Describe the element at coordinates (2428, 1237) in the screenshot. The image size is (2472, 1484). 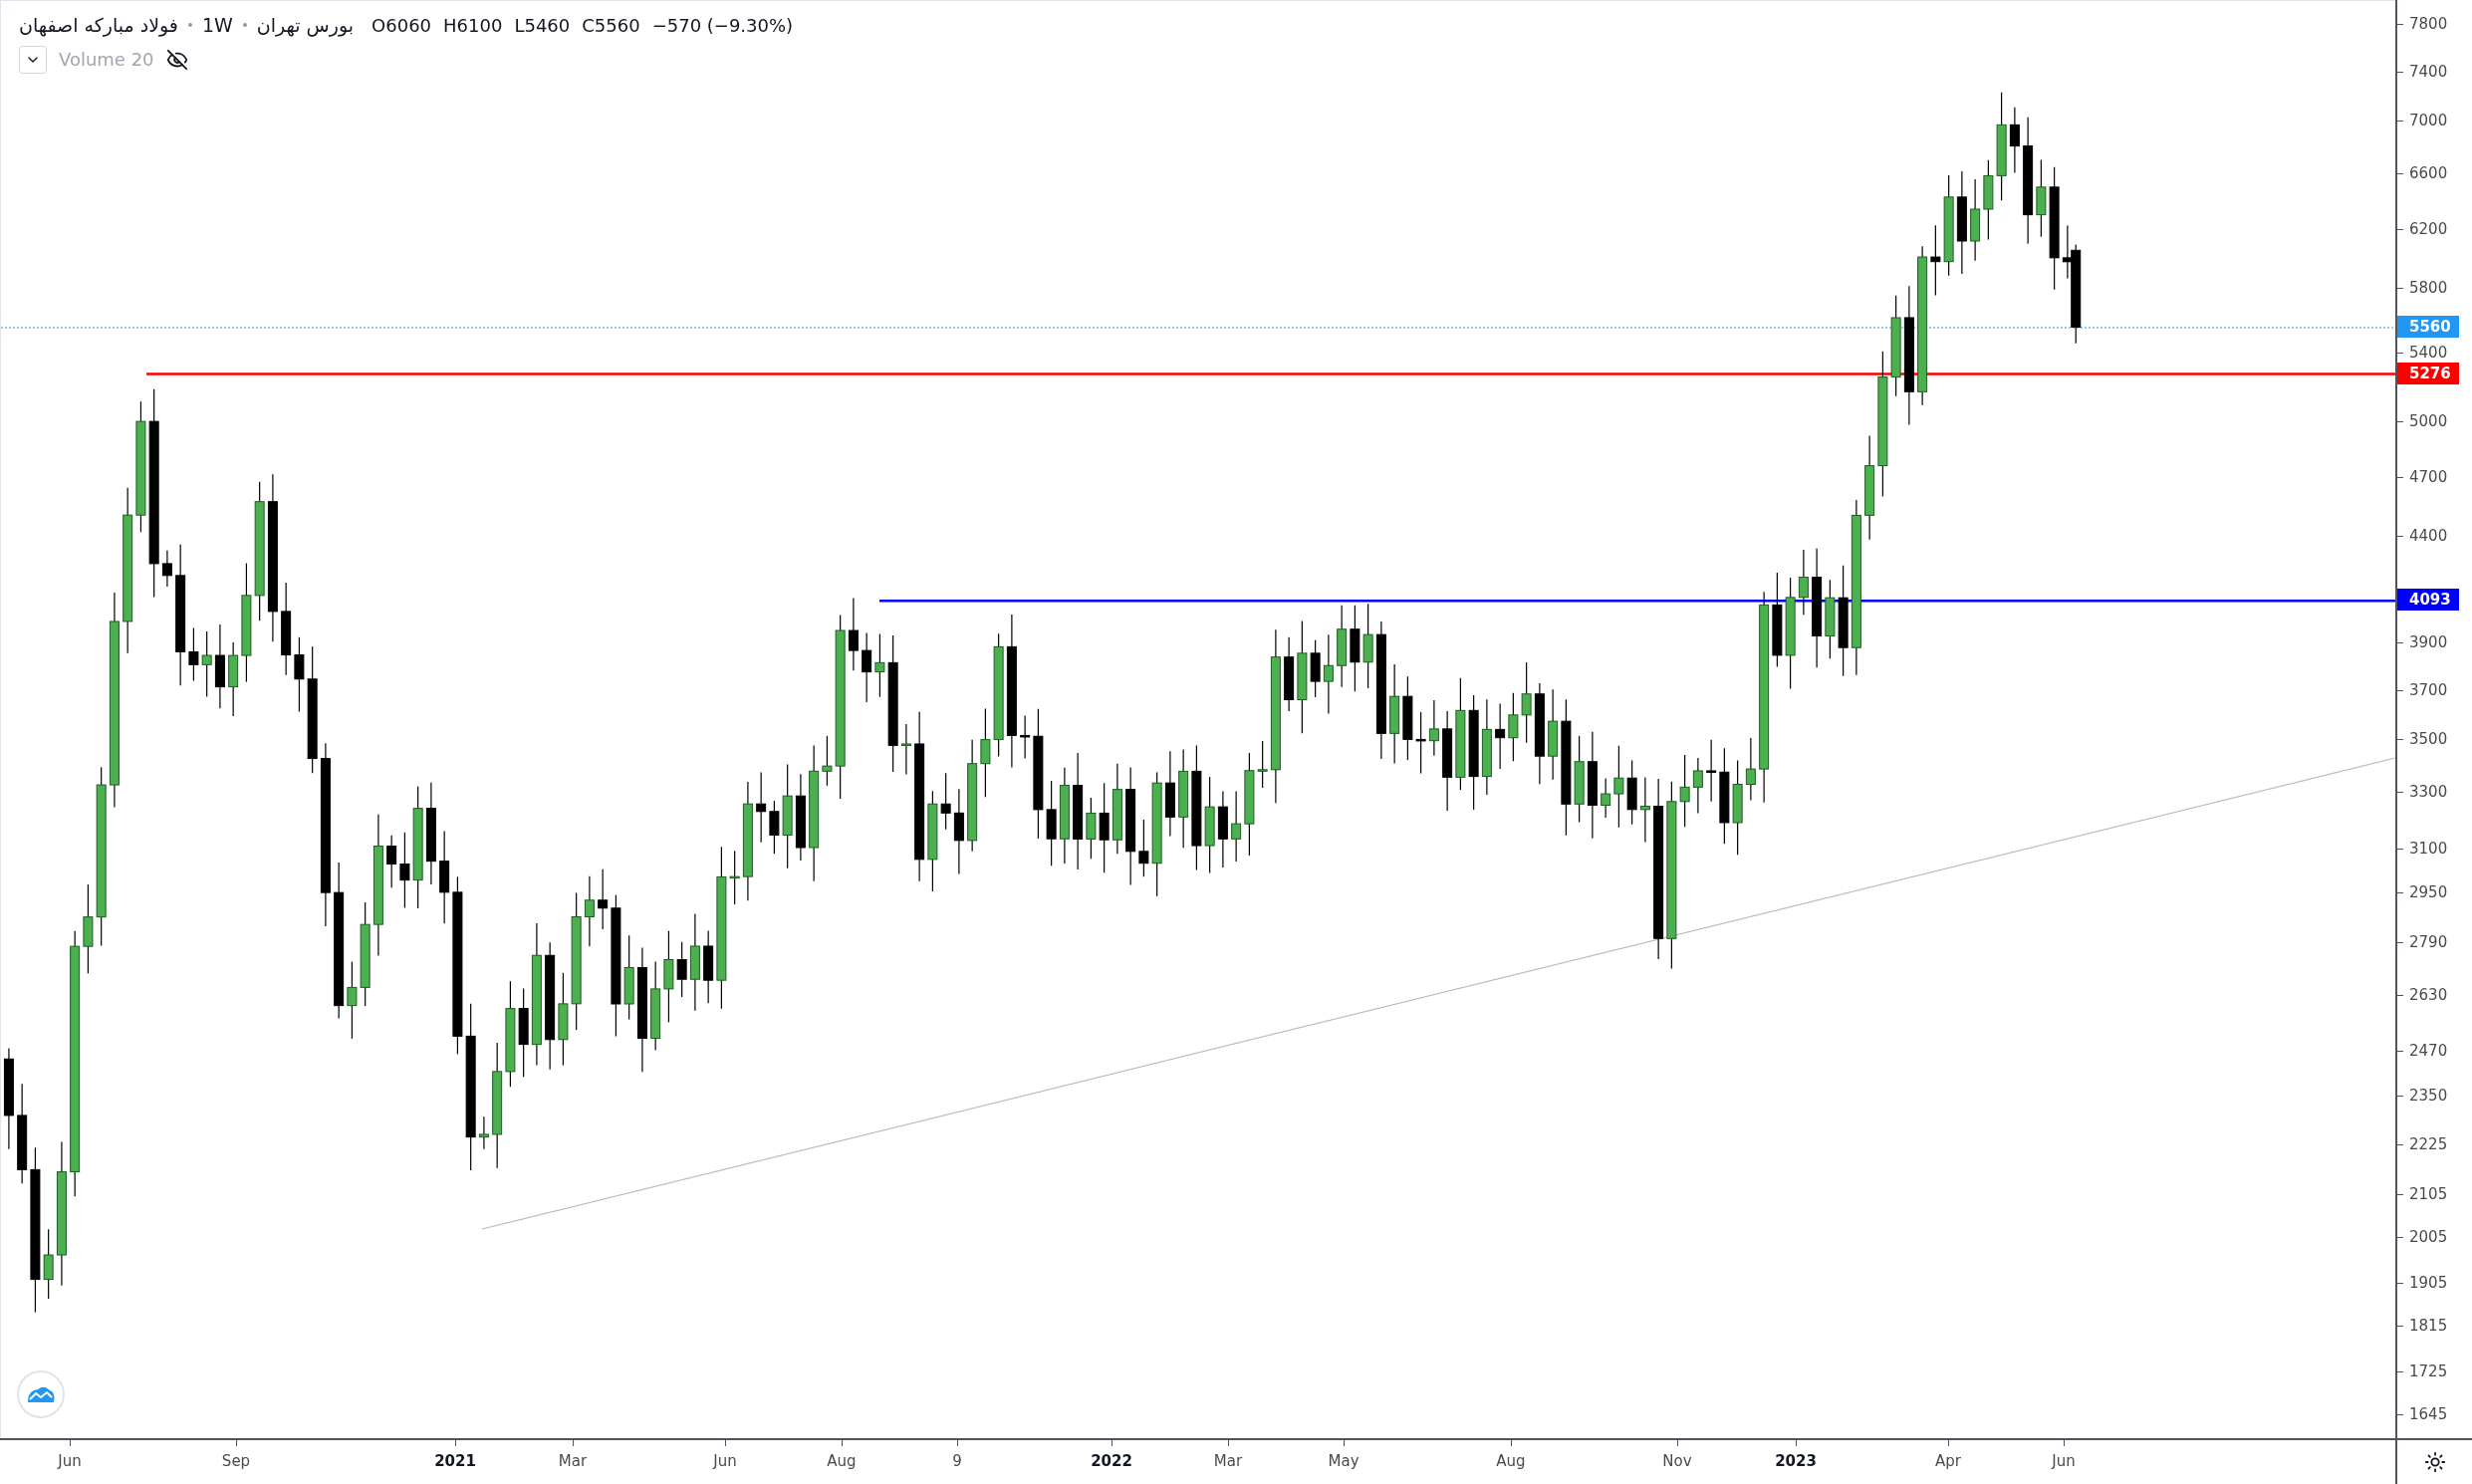
I see `price-label: 2005` at that location.